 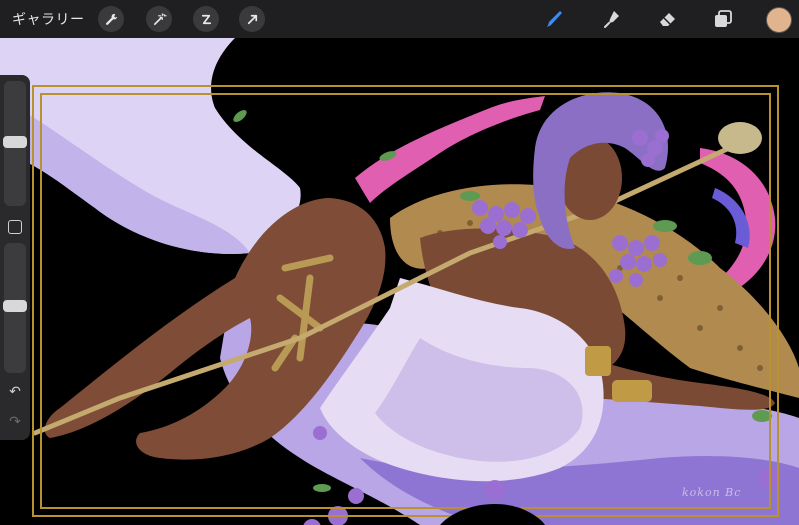 I want to click on actions-button, so click(x=111, y=19).